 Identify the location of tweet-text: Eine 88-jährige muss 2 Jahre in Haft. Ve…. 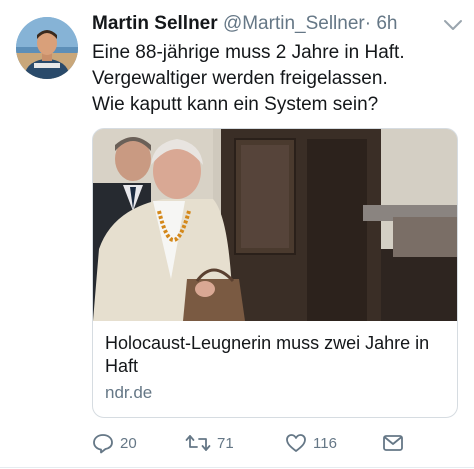
(277, 79).